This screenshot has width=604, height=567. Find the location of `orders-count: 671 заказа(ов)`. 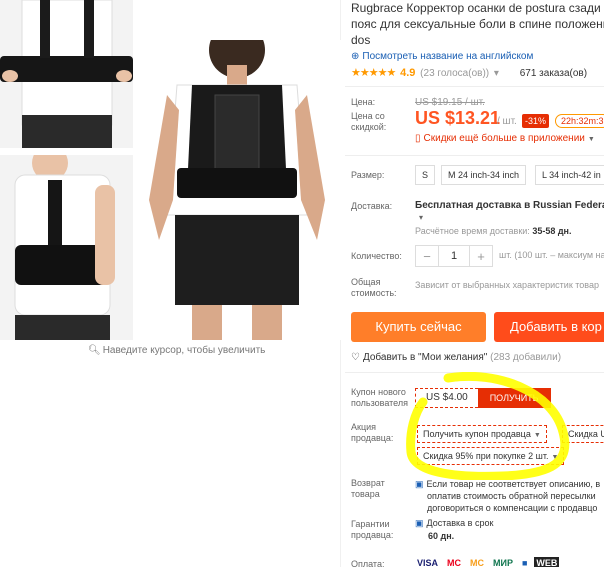

orders-count: 671 заказа(ов) is located at coordinates (553, 73).